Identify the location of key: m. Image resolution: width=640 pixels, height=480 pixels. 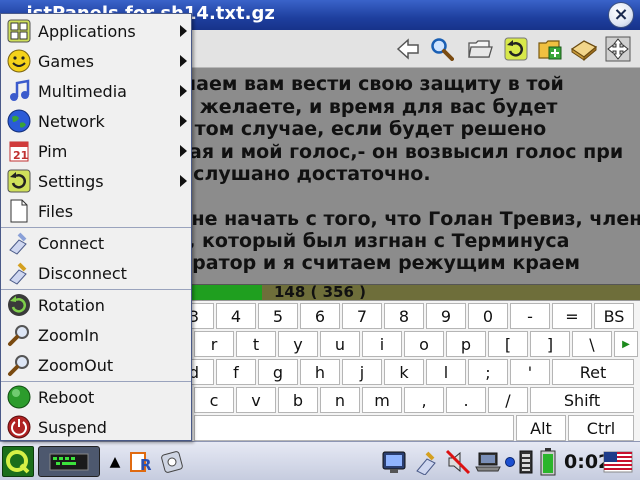
(382, 400).